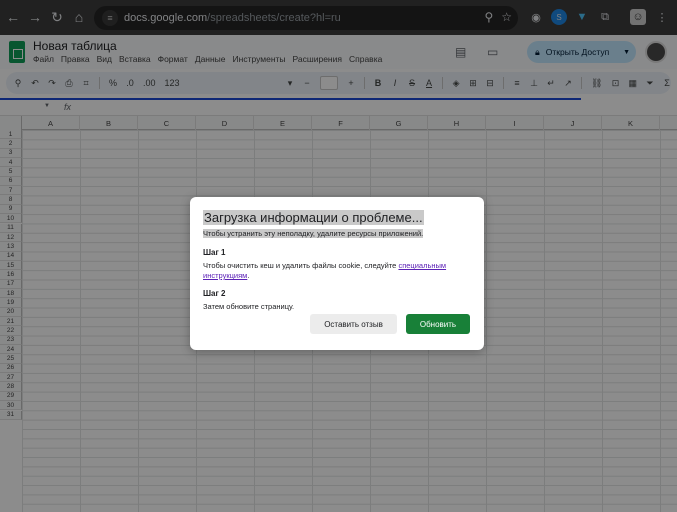 The image size is (677, 512). What do you see at coordinates (438, 324) in the screenshot?
I see `refresh-button: Обновить` at bounding box center [438, 324].